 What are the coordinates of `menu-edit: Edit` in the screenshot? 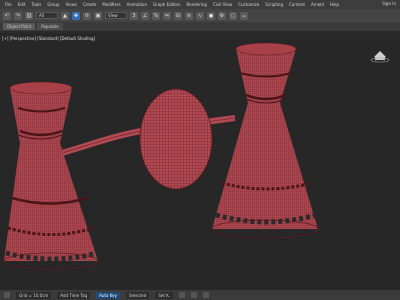 It's located at (22, 4).